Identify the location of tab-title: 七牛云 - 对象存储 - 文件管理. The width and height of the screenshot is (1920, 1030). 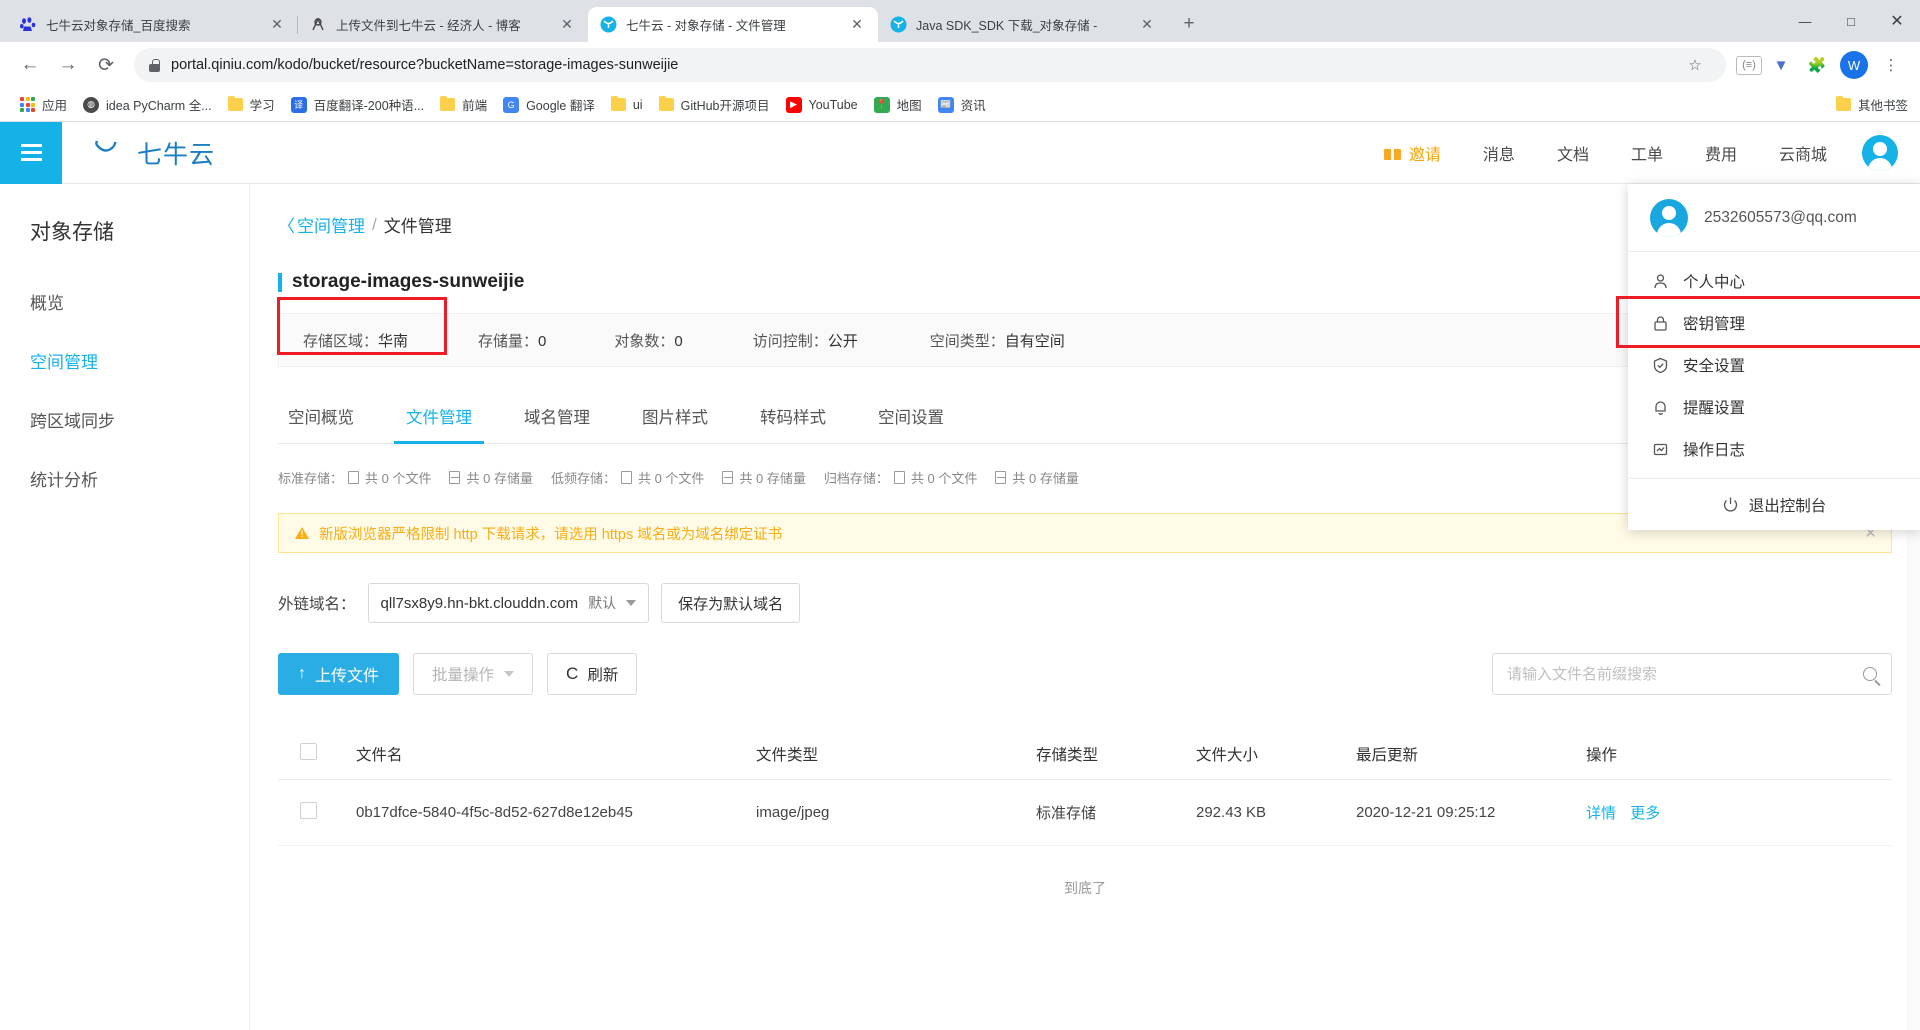
(706, 26).